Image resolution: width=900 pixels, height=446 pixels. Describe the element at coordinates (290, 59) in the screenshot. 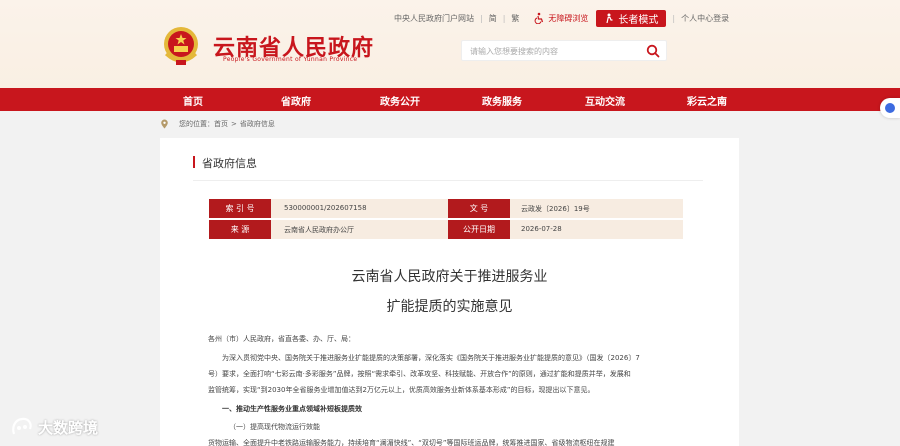

I see `site-subtitle: People's Government of Yunnan Province` at that location.